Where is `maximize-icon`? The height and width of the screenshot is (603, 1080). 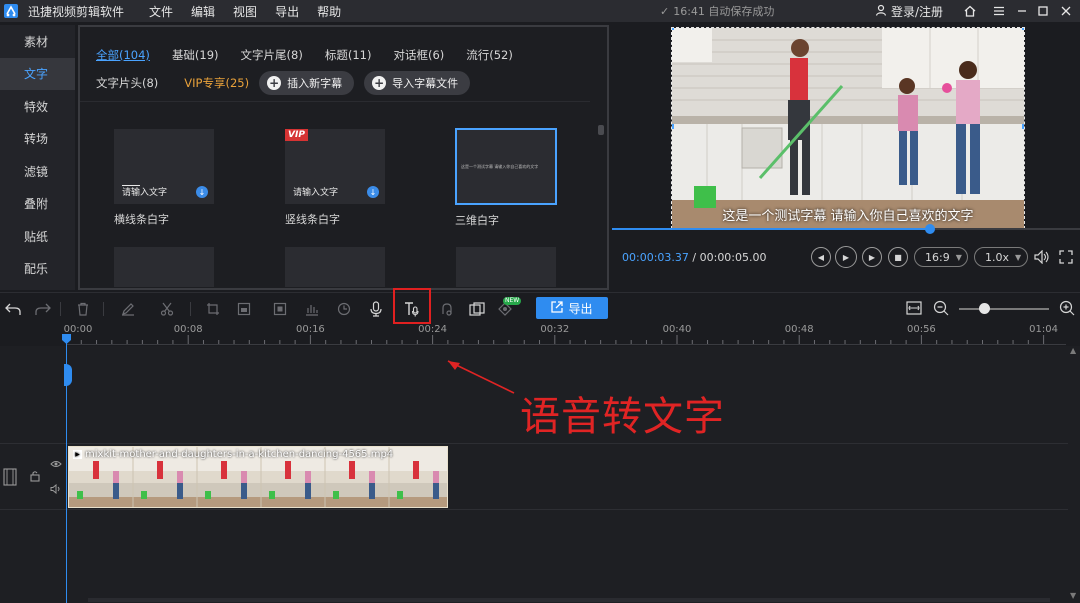
maximize-icon is located at coordinates (1043, 11).